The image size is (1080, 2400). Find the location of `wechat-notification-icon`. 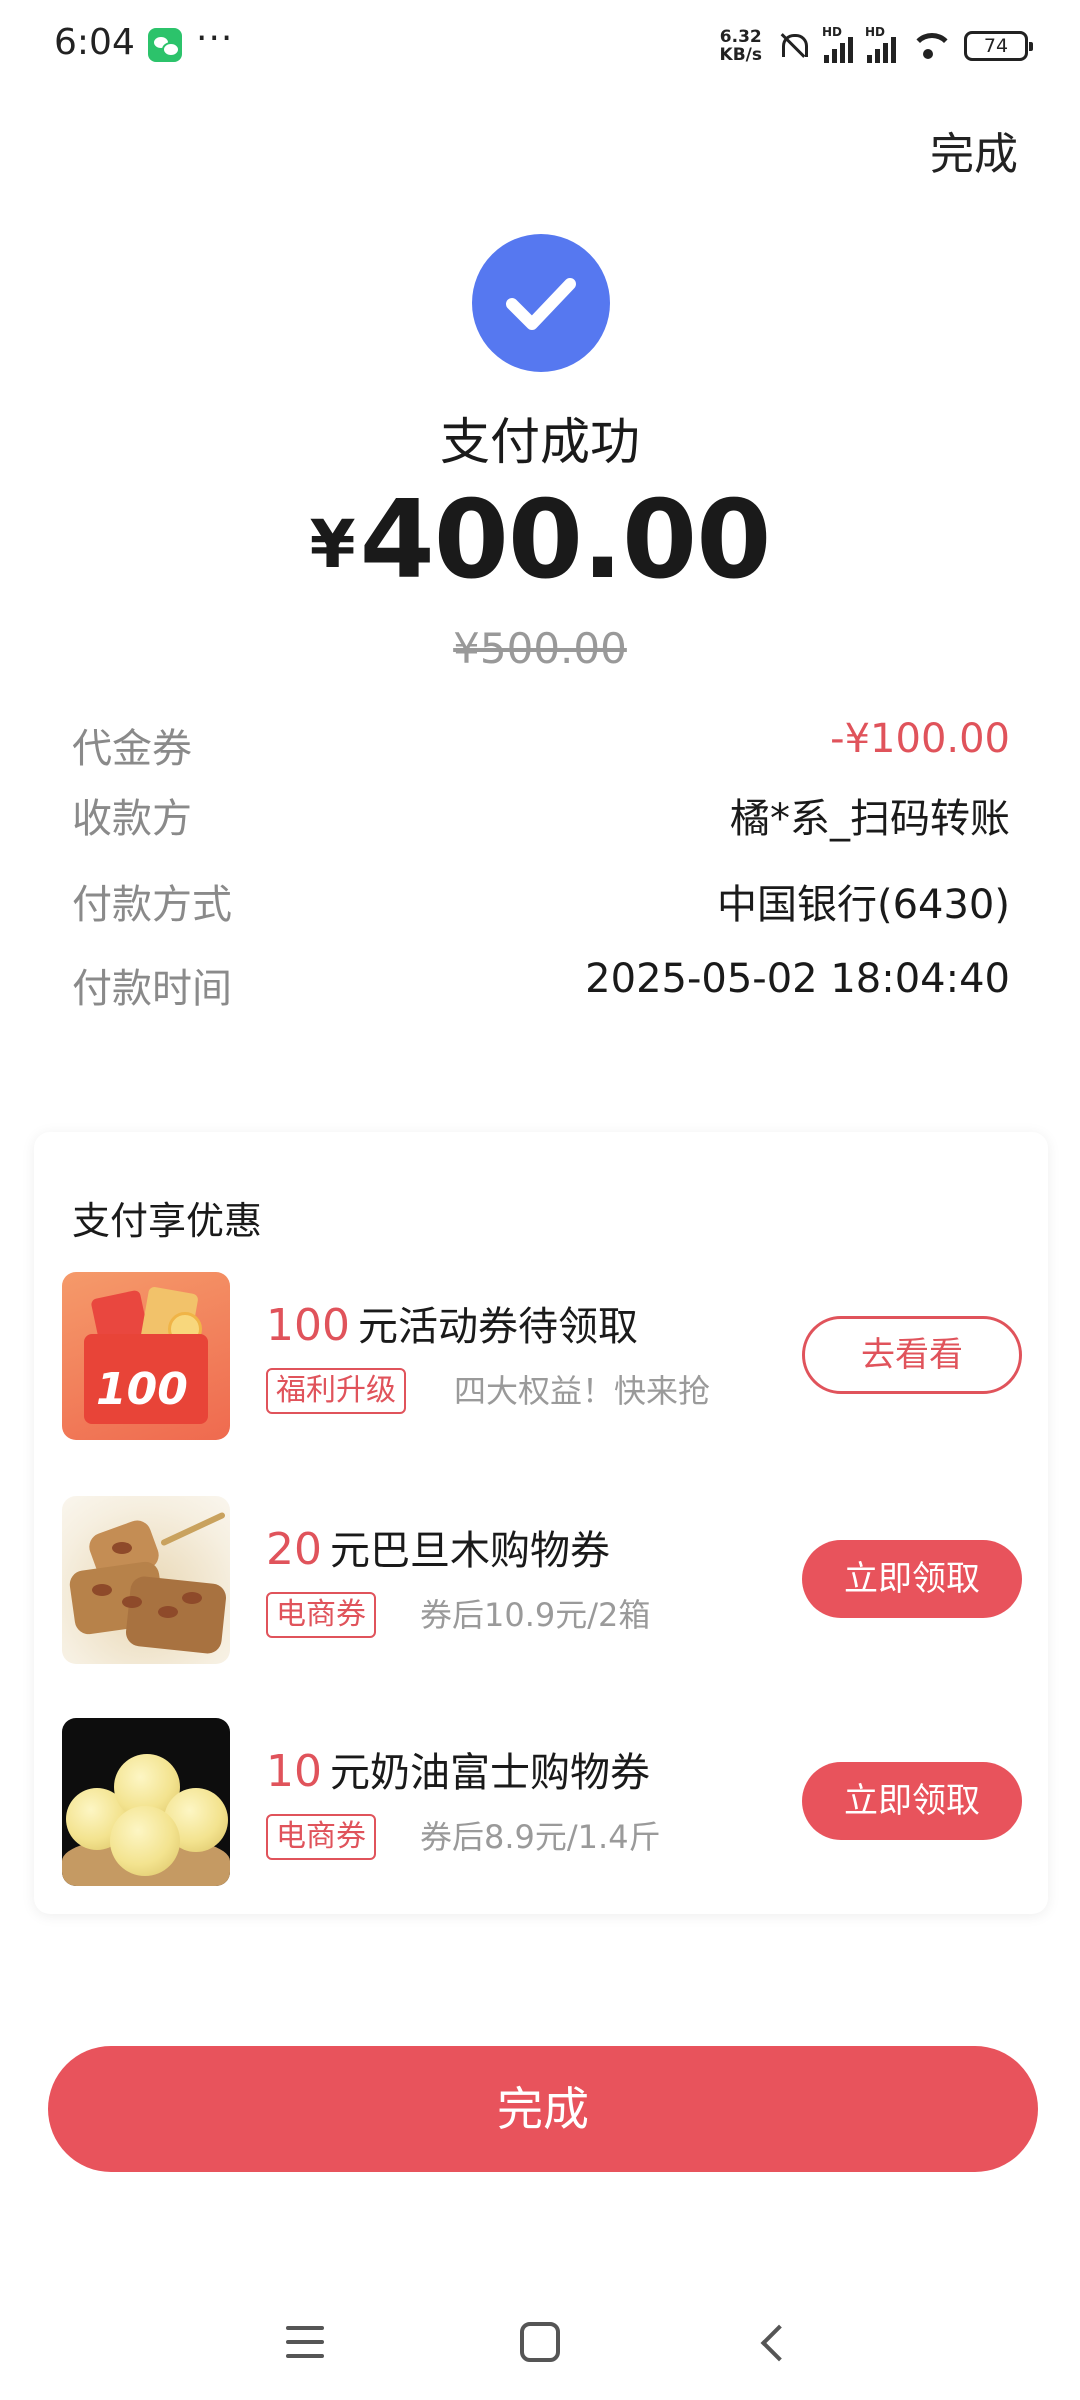

wechat-notification-icon is located at coordinates (165, 45).